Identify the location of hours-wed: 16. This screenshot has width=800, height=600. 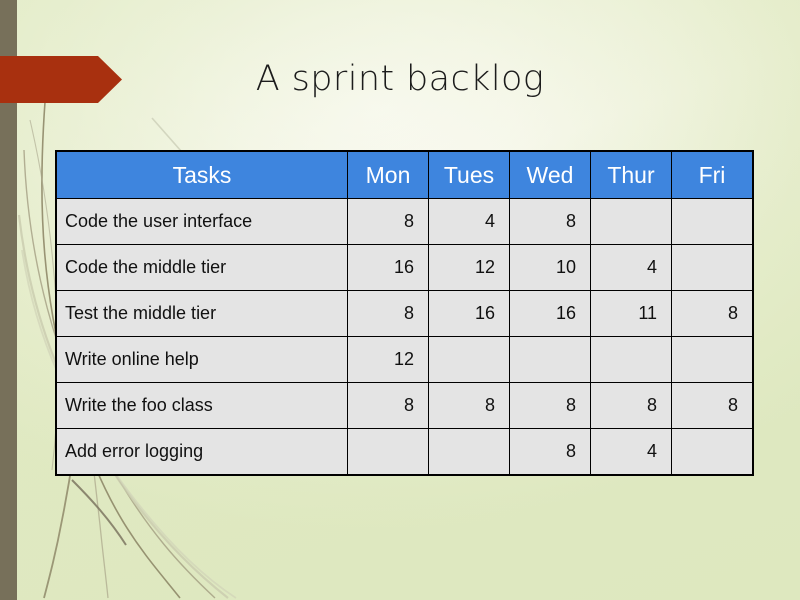
(550, 313).